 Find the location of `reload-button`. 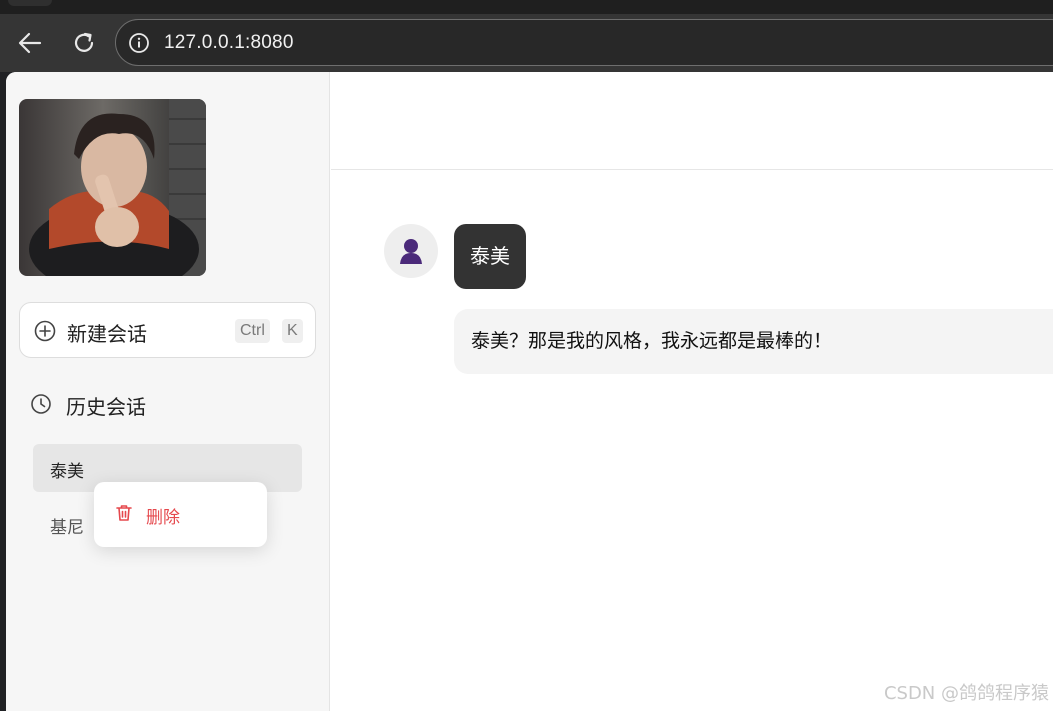

reload-button is located at coordinates (84, 43).